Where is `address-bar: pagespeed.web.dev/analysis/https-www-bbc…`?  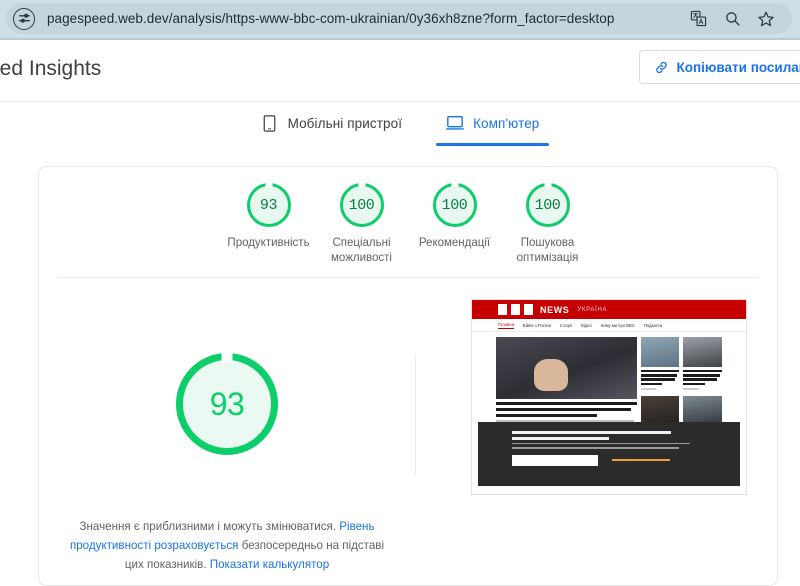 address-bar: pagespeed.web.dev/analysis/https-www-bbc… is located at coordinates (399, 18).